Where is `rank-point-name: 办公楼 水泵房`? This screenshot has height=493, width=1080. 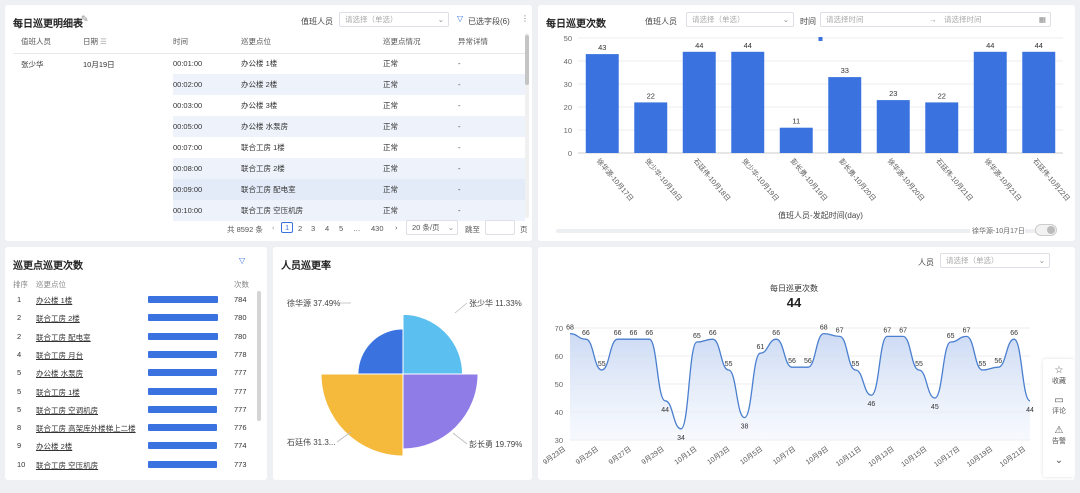
rank-point-name: 办公楼 水泵房 is located at coordinates (59, 373).